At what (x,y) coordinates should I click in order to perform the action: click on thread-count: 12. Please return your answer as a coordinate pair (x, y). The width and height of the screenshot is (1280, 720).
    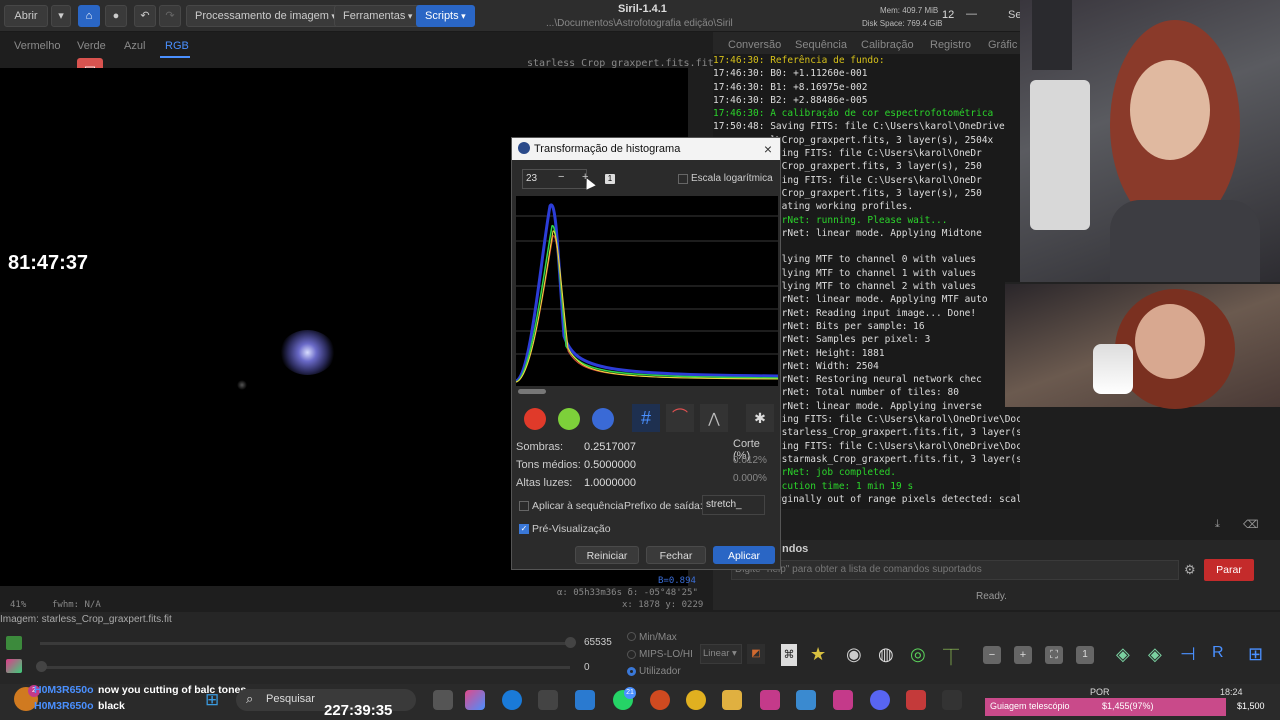
    Looking at the image, I should click on (948, 15).